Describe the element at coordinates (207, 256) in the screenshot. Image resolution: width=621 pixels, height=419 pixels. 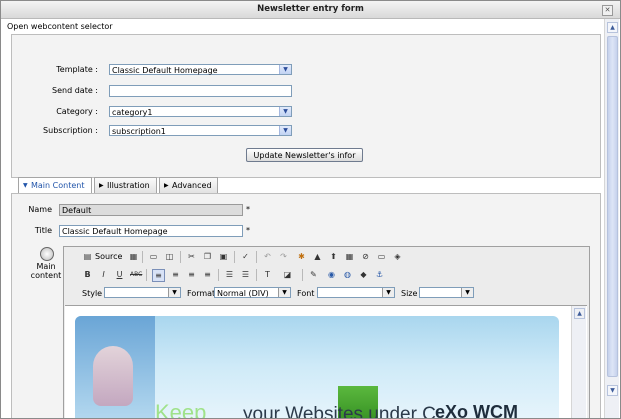
I see `copy-icon: ❐` at that location.